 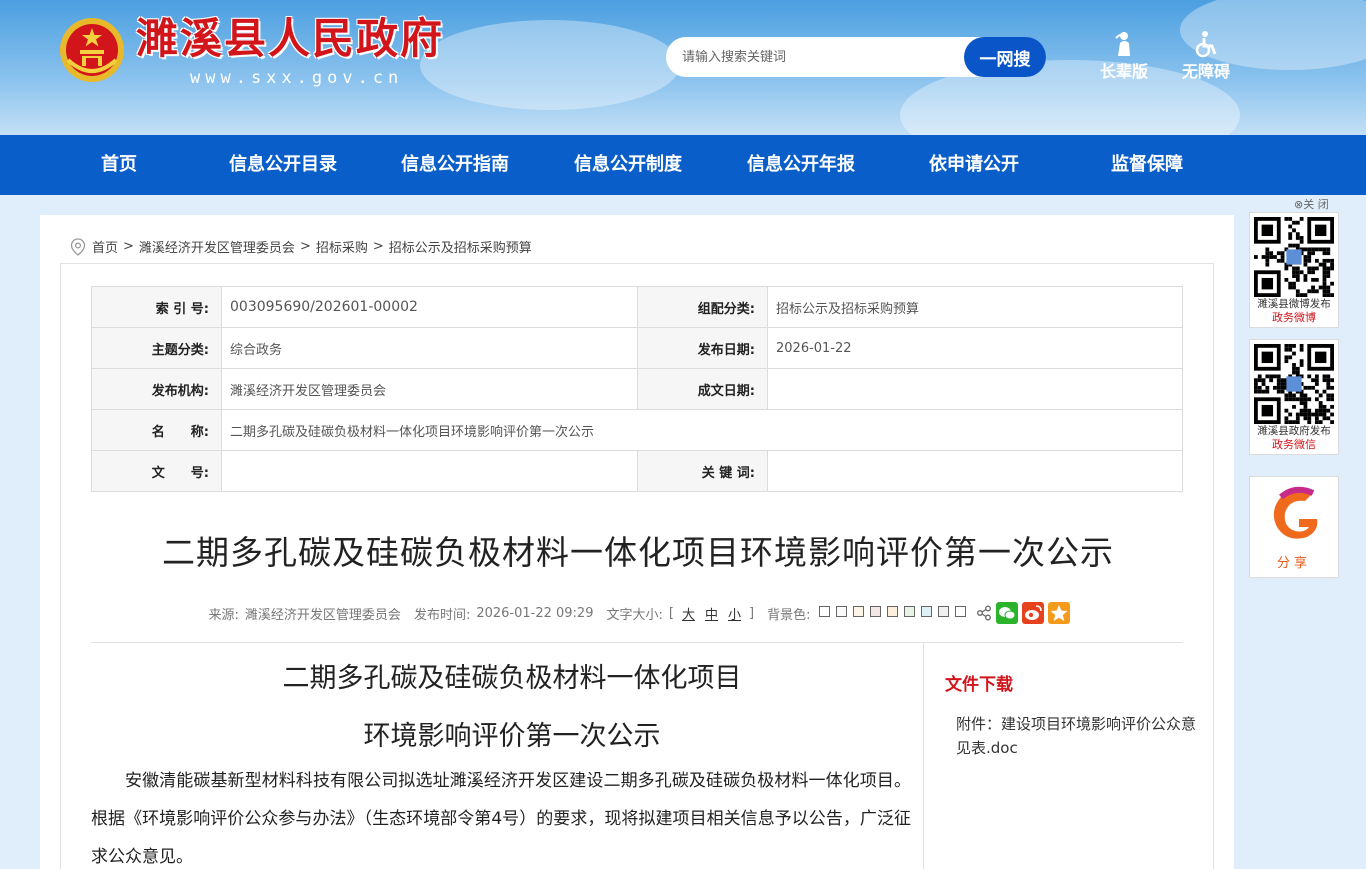 I want to click on weibo-qr-box: 濉溪县微博发布 政务微博, so click(x=1294, y=270).